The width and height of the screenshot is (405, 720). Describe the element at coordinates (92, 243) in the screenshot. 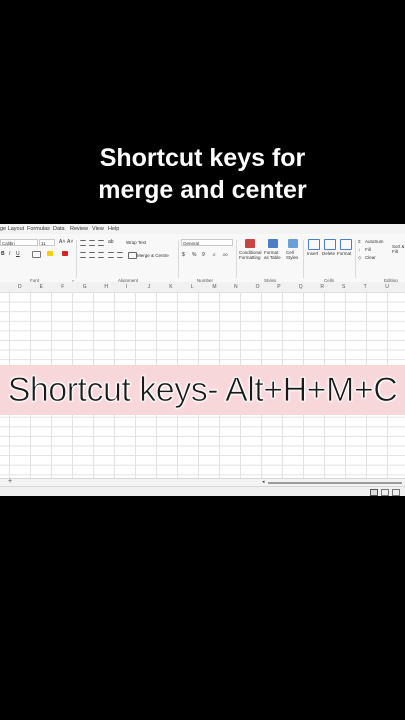

I see `align-middle-icon` at that location.